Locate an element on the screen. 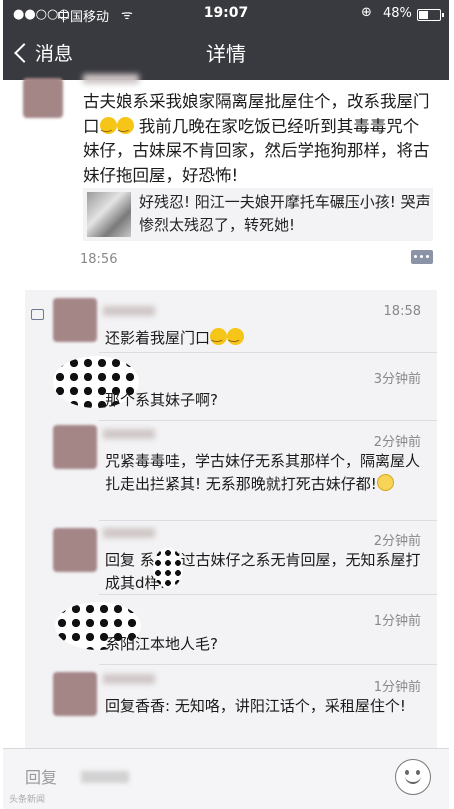  shared-link-card: 好残忍! 阳江一夫娘开摩托车碾压小孩! 哭声惨烈太残忍了，转死她! is located at coordinates (258, 214).